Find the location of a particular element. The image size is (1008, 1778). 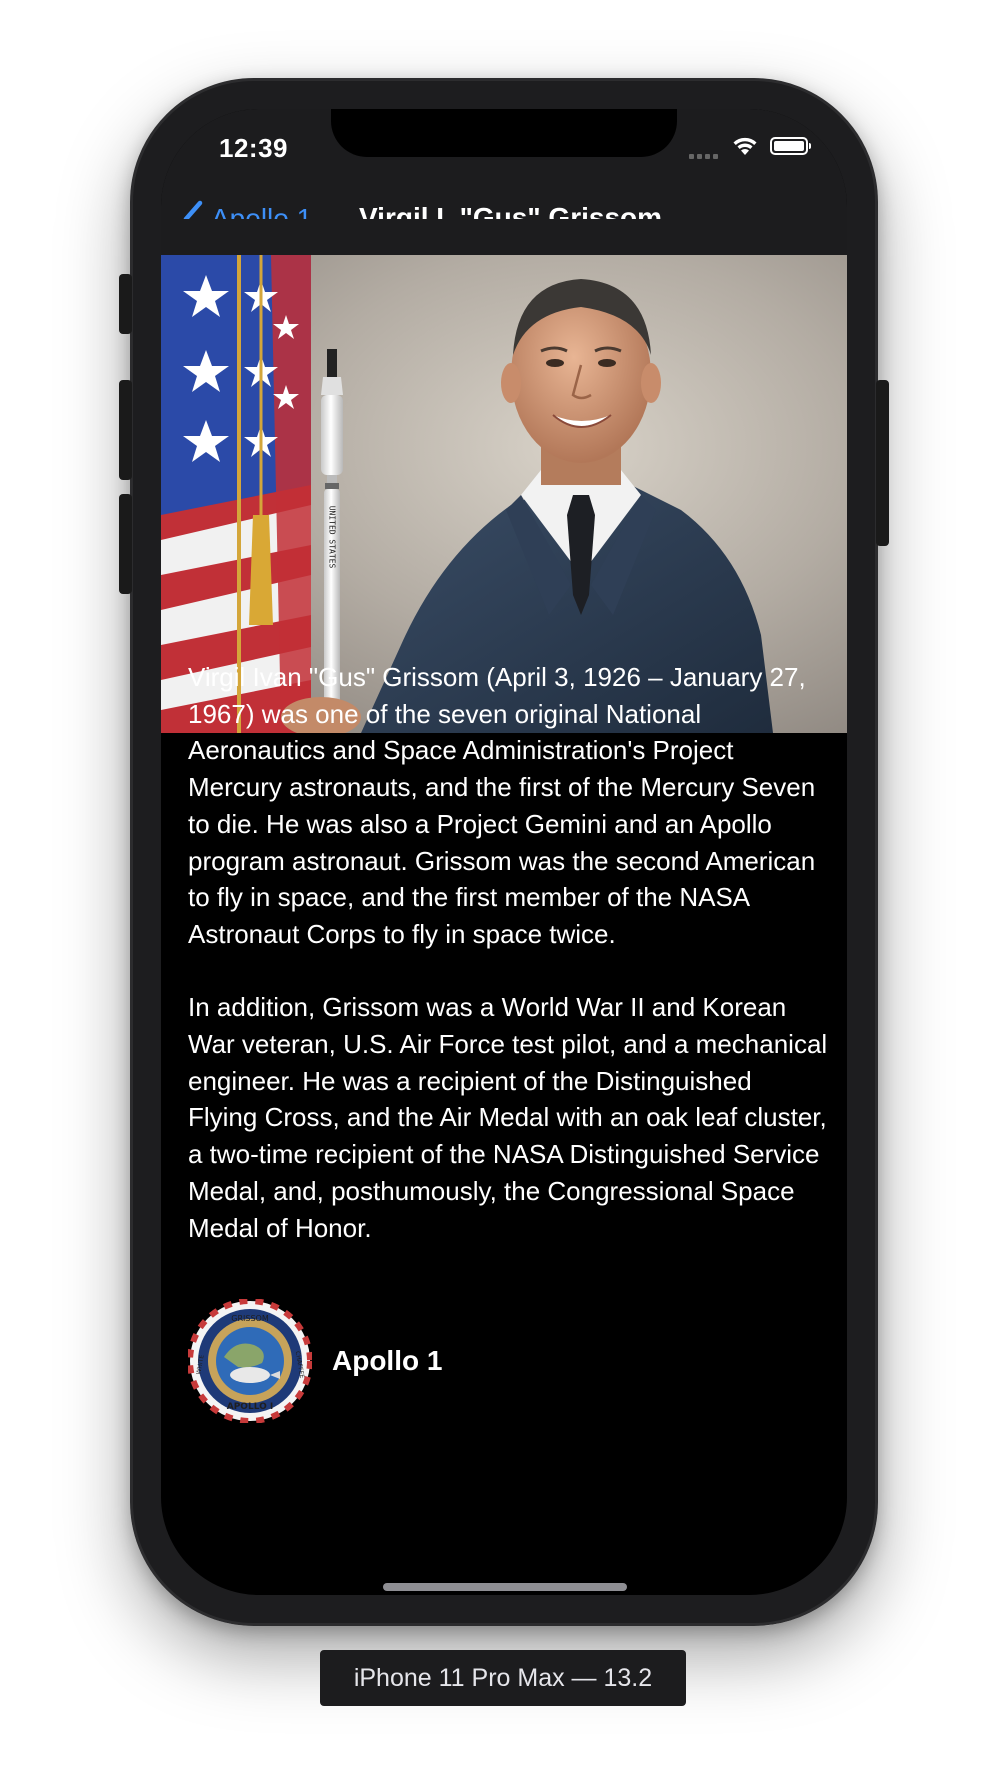

patch-text-bottom: APOLLO I is located at coordinates (250, 1407).